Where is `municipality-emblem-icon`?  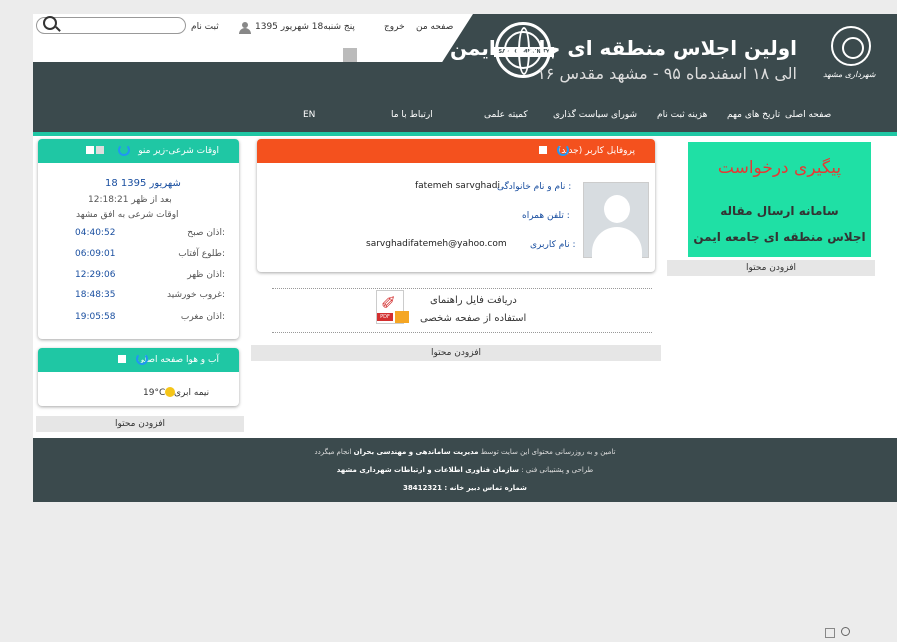 municipality-emblem-icon is located at coordinates (851, 46).